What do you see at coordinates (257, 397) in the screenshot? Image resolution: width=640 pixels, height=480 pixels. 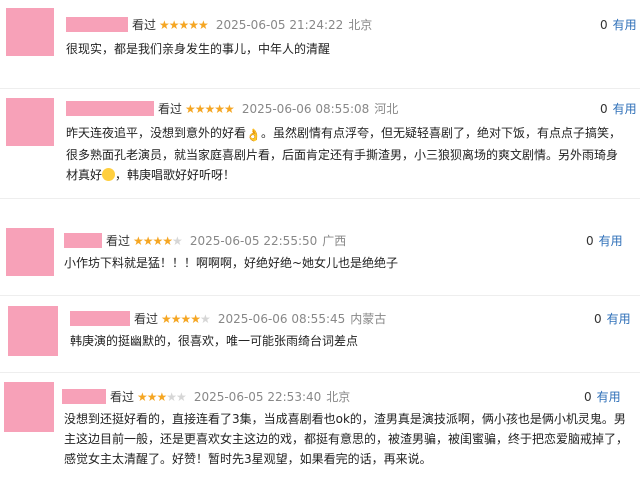 I see `review-time: 2025-06-05 22:53:40` at bounding box center [257, 397].